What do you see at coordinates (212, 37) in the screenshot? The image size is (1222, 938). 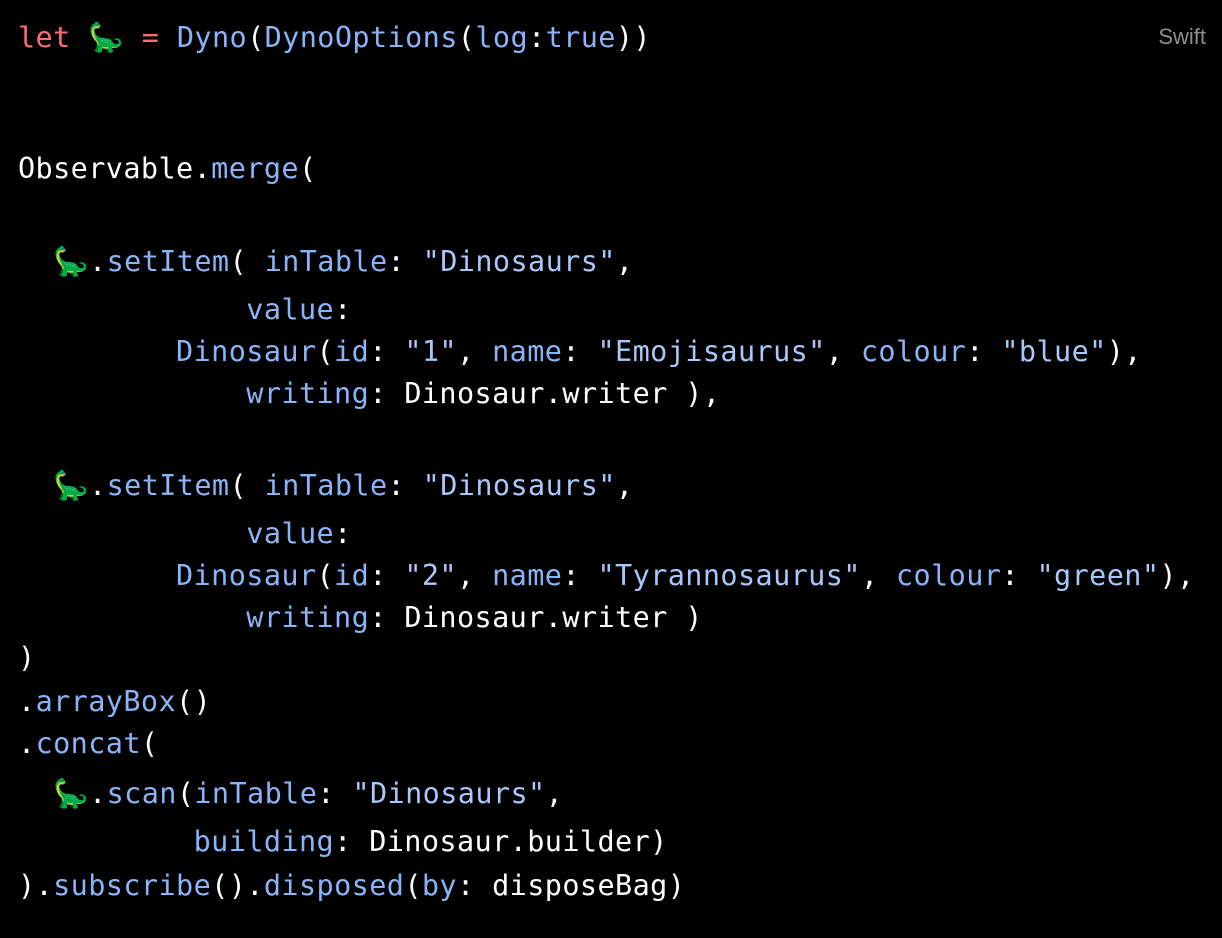 I see `code-token: Dyno` at bounding box center [212, 37].